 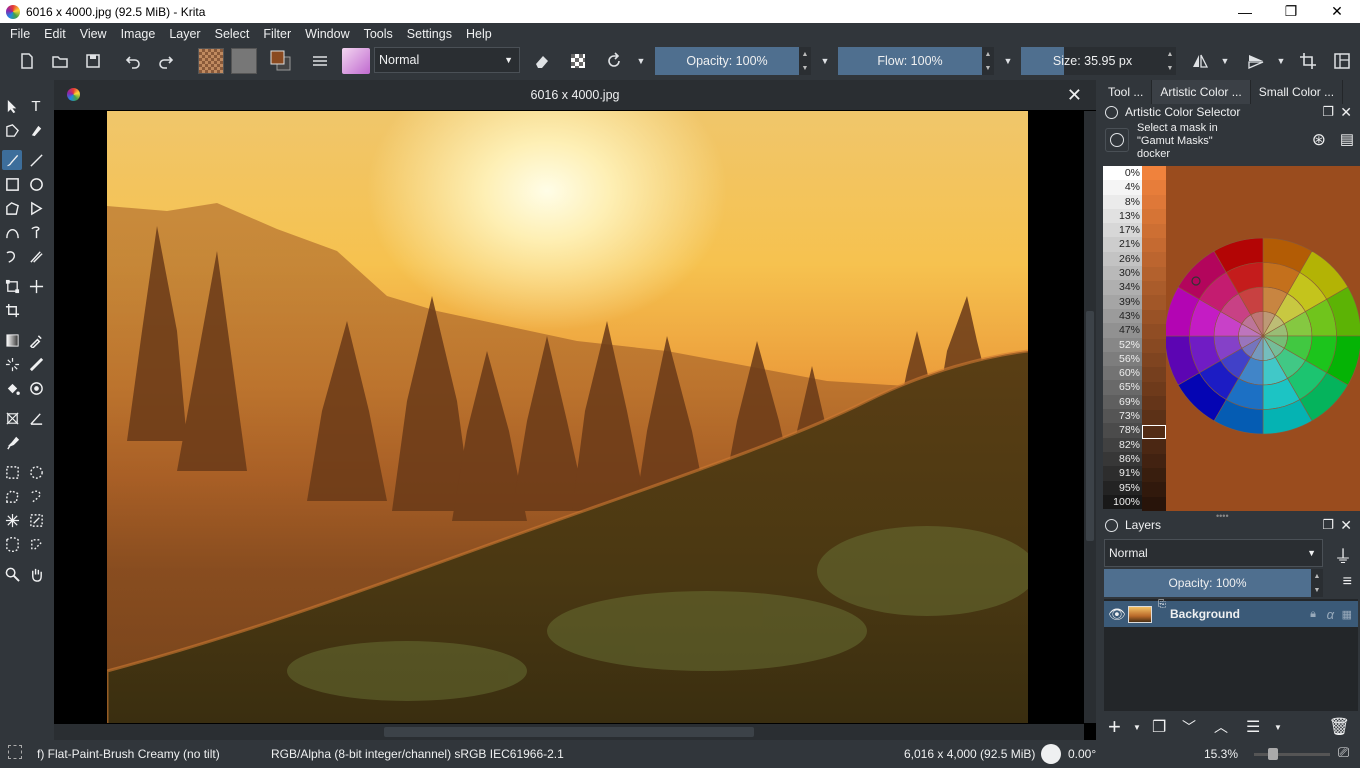 What do you see at coordinates (1221, 727) in the screenshot?
I see `move-layer-up-icon: ︿` at bounding box center [1221, 727].